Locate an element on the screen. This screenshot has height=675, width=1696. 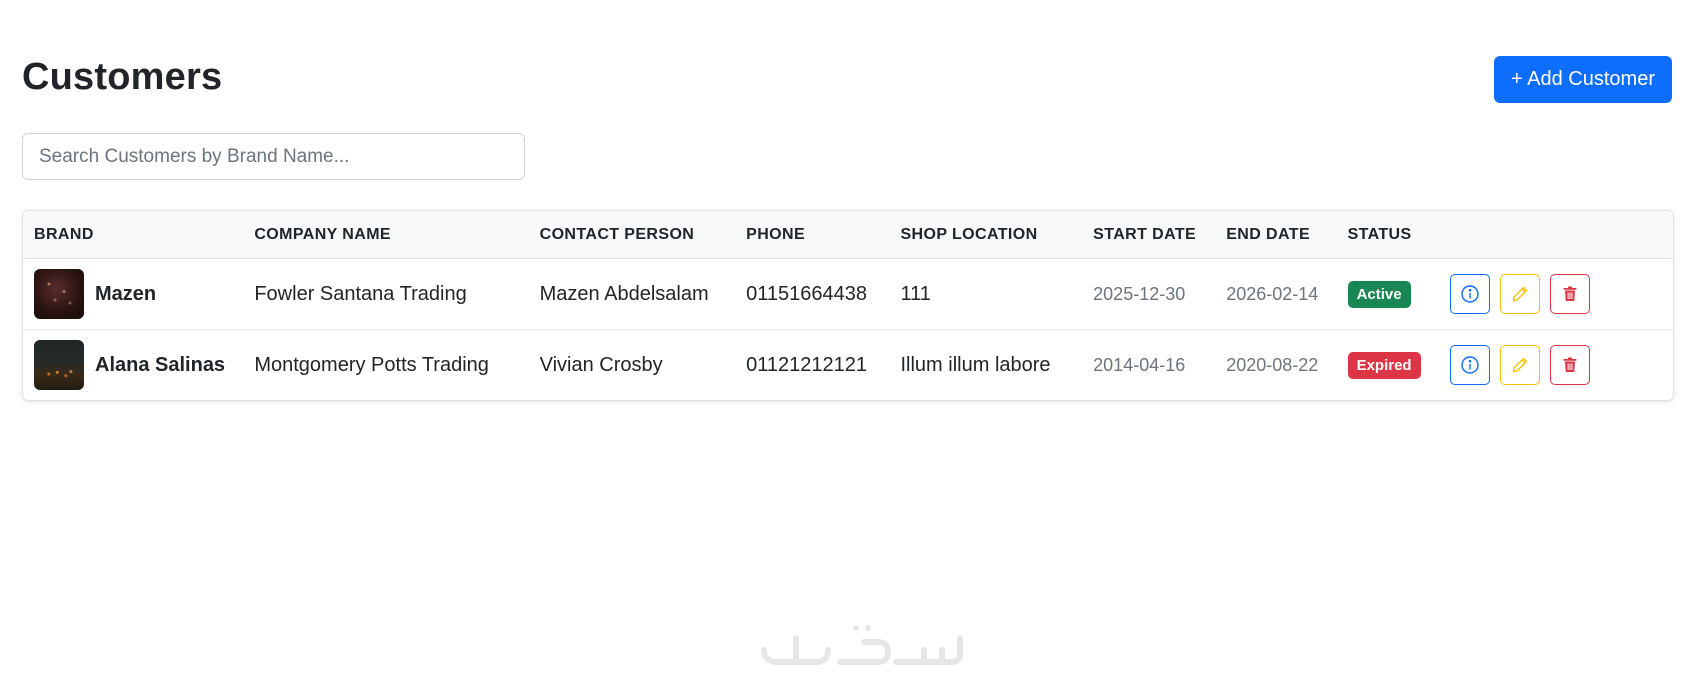
status-cell: Active is located at coordinates (1387, 294).